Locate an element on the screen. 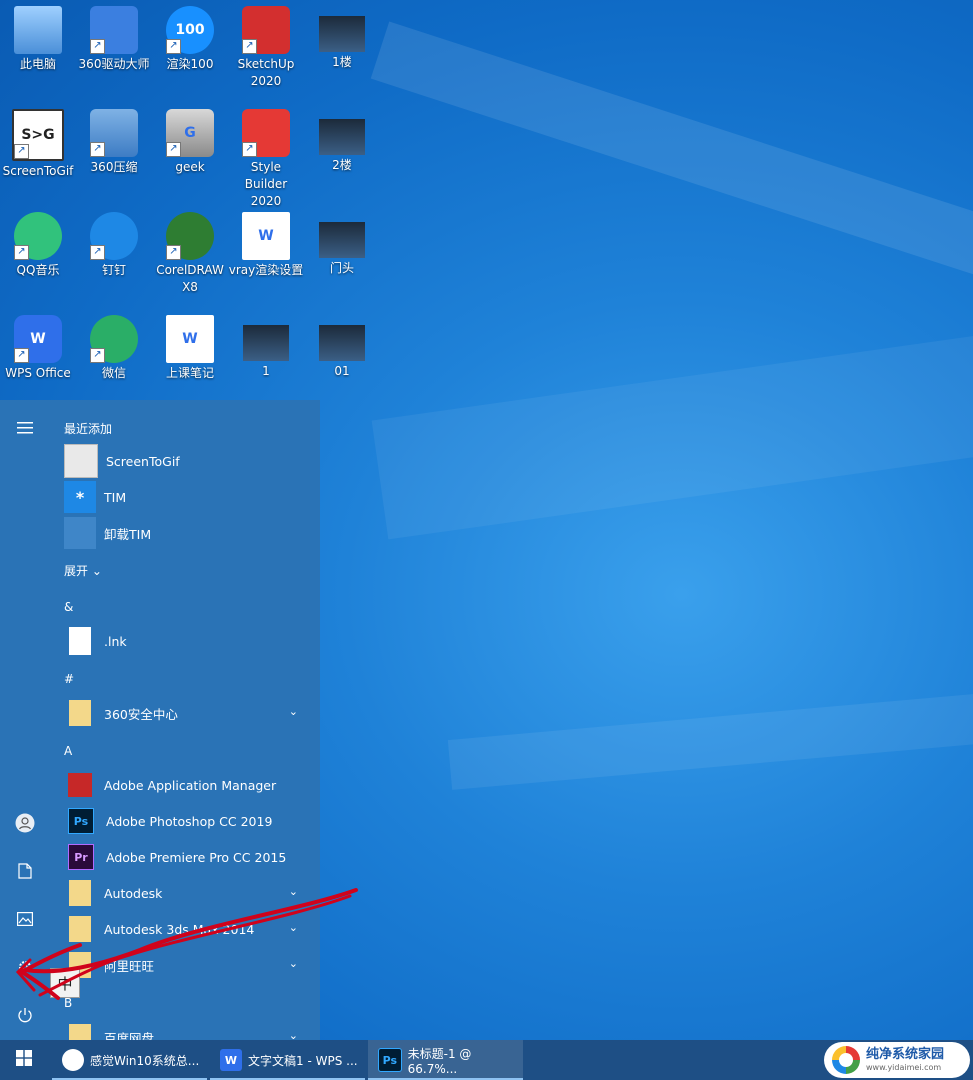  ime-indicator: 中 is located at coordinates (65, 983).